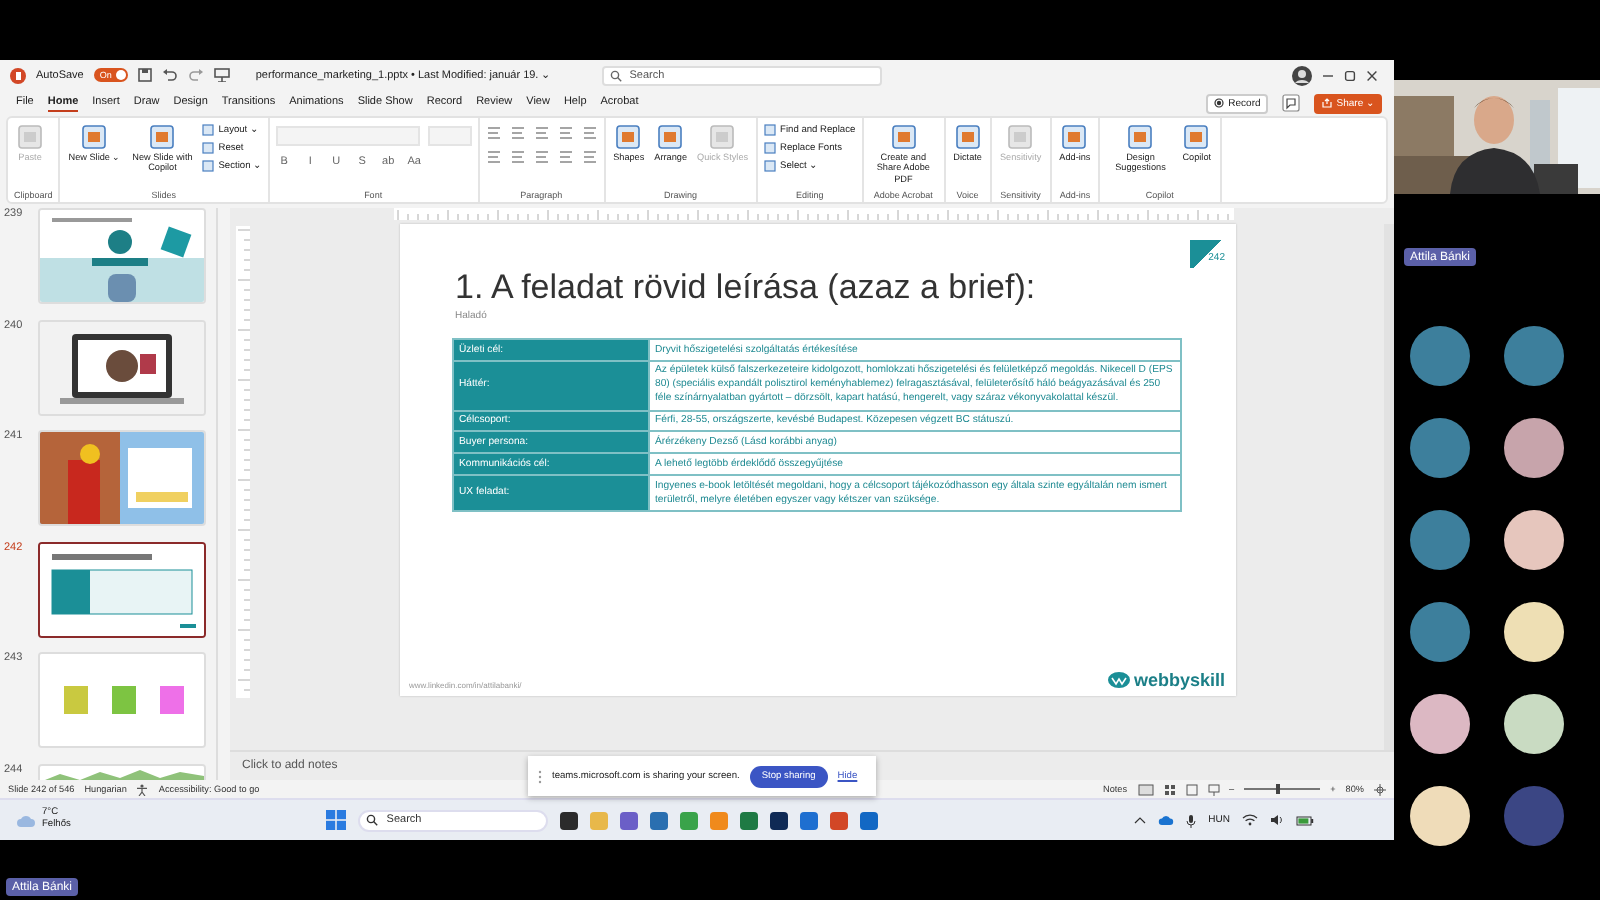 This screenshot has width=1600, height=900. What do you see at coordinates (195, 75) in the screenshot?
I see `redo-icon` at bounding box center [195, 75].